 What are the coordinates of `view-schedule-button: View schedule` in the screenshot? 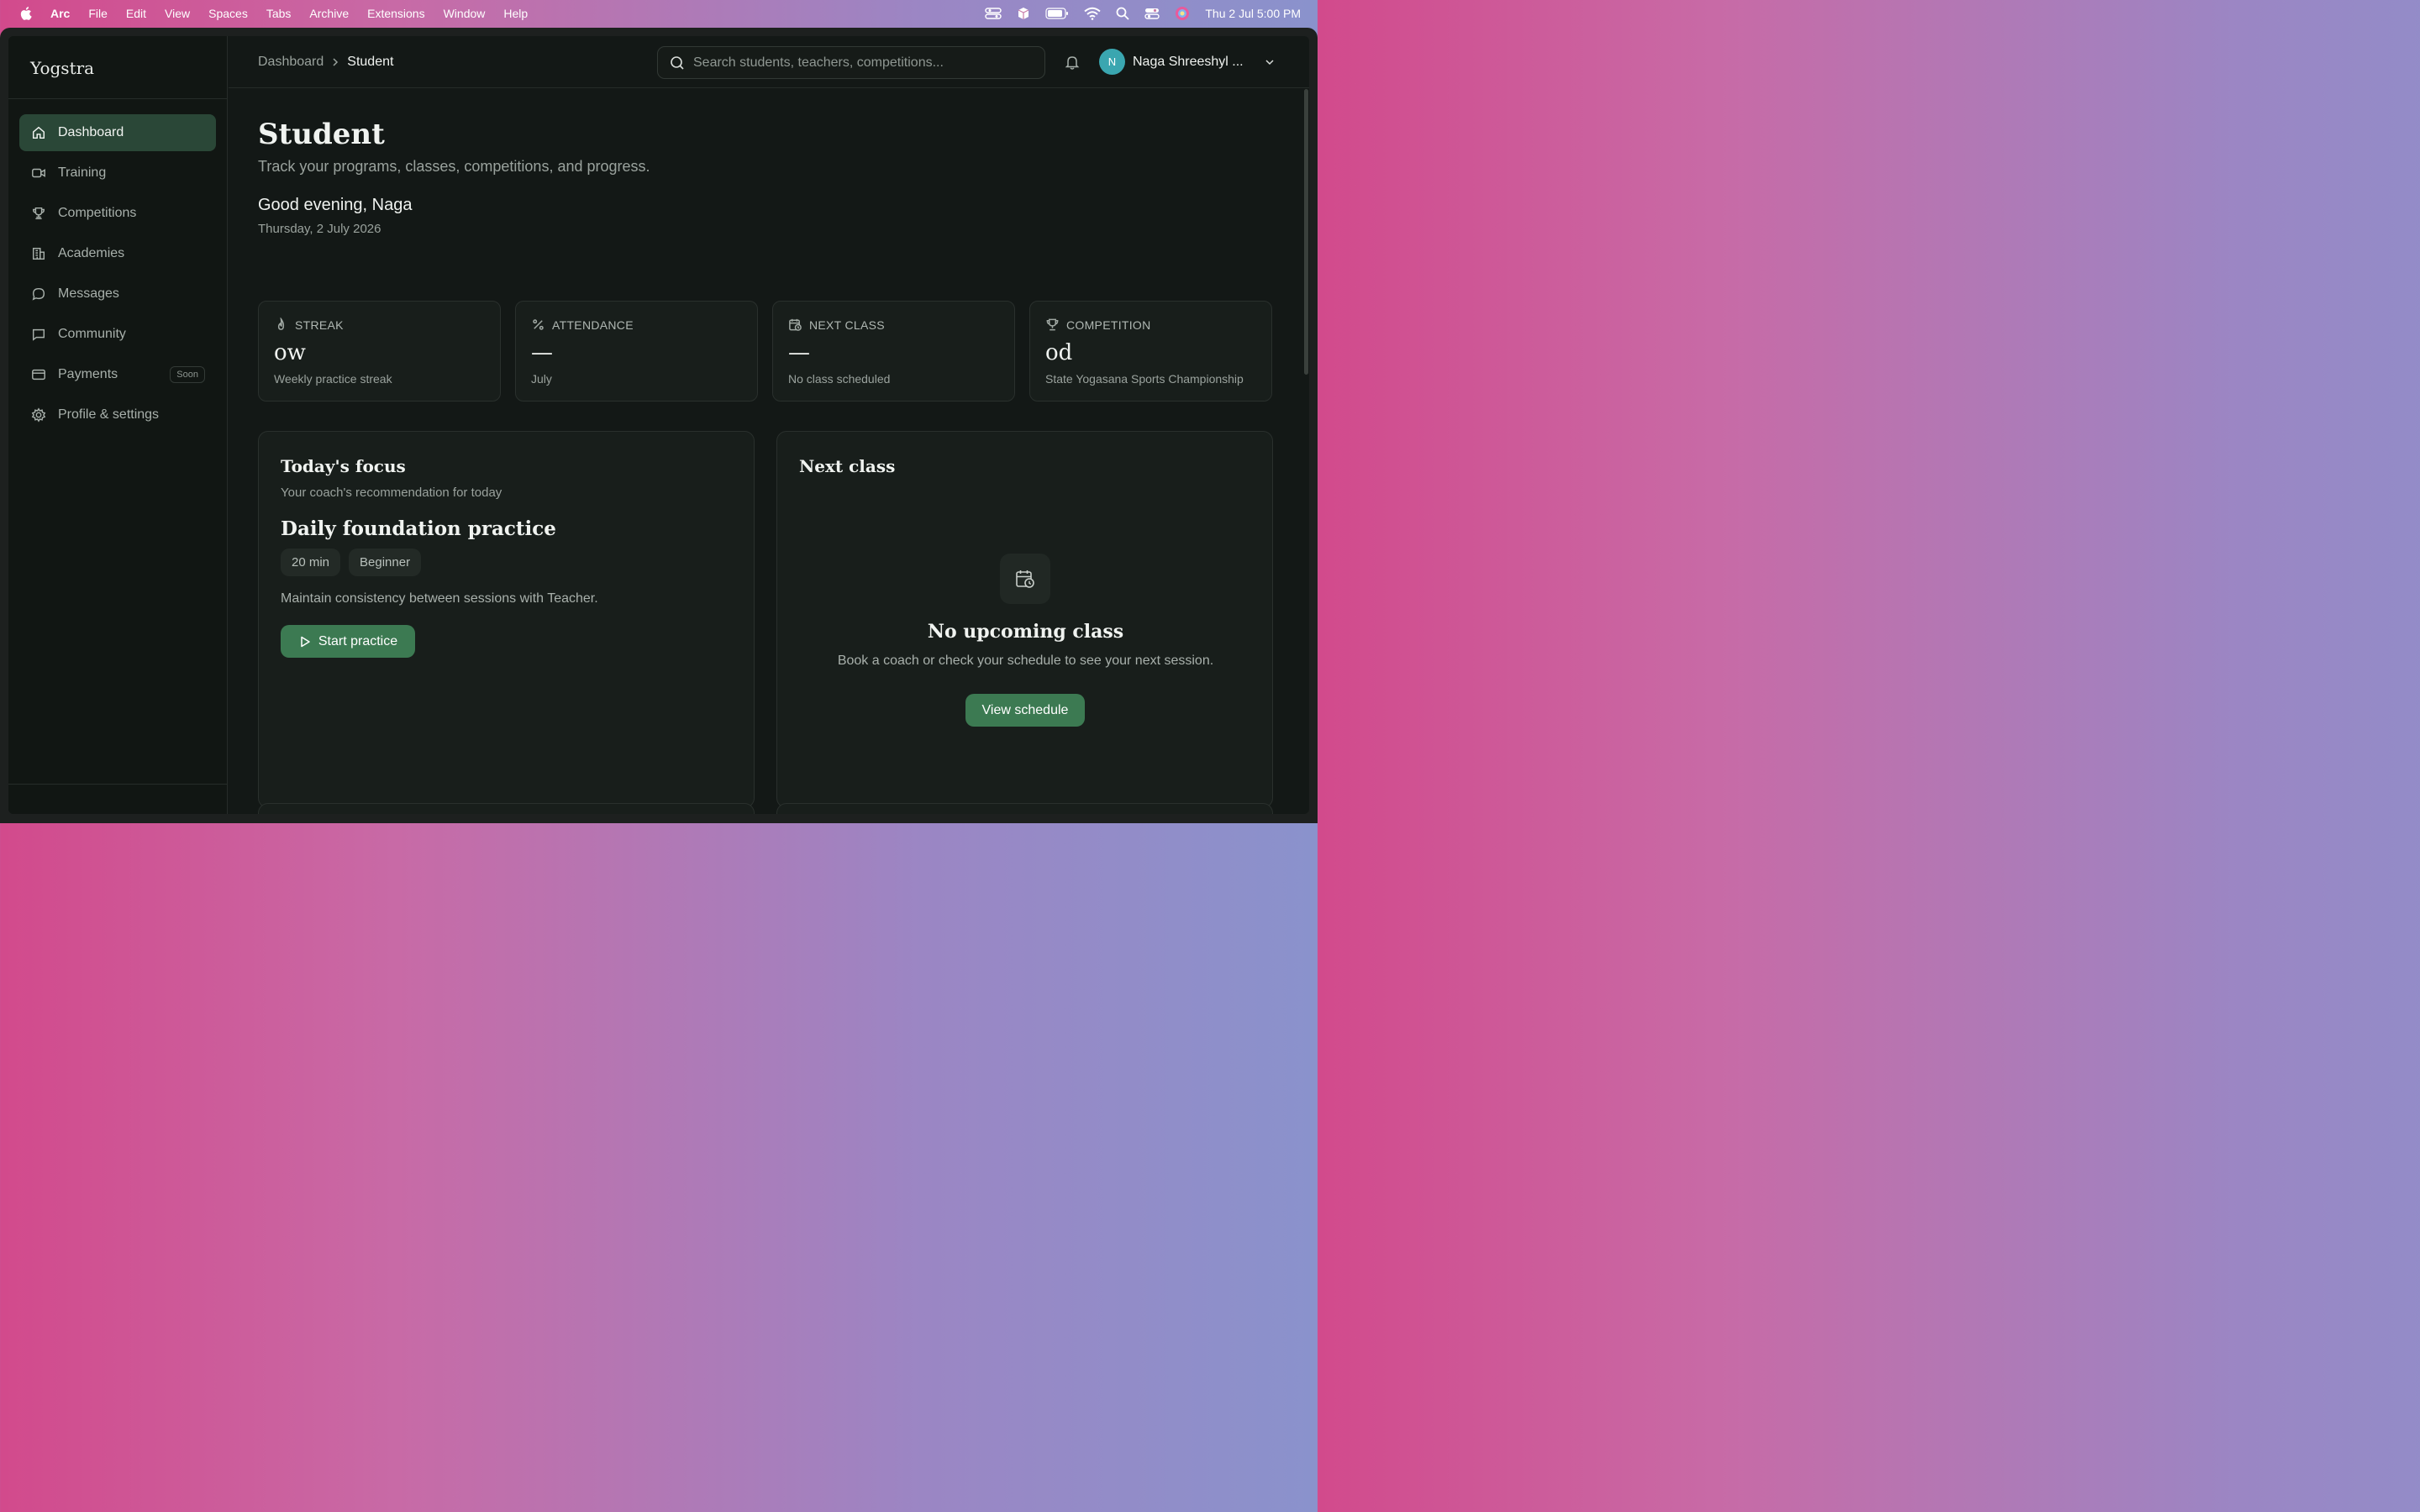 It's located at (1025, 710).